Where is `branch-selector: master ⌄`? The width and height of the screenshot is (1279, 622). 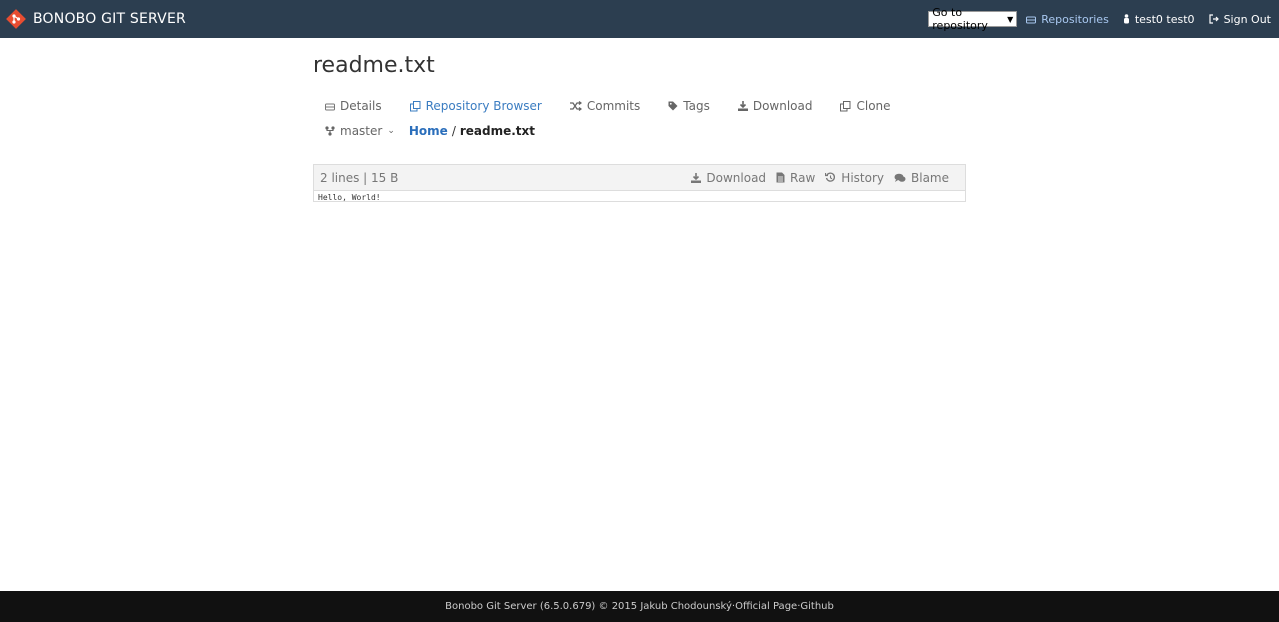
branch-selector: master ⌄ is located at coordinates (360, 131).